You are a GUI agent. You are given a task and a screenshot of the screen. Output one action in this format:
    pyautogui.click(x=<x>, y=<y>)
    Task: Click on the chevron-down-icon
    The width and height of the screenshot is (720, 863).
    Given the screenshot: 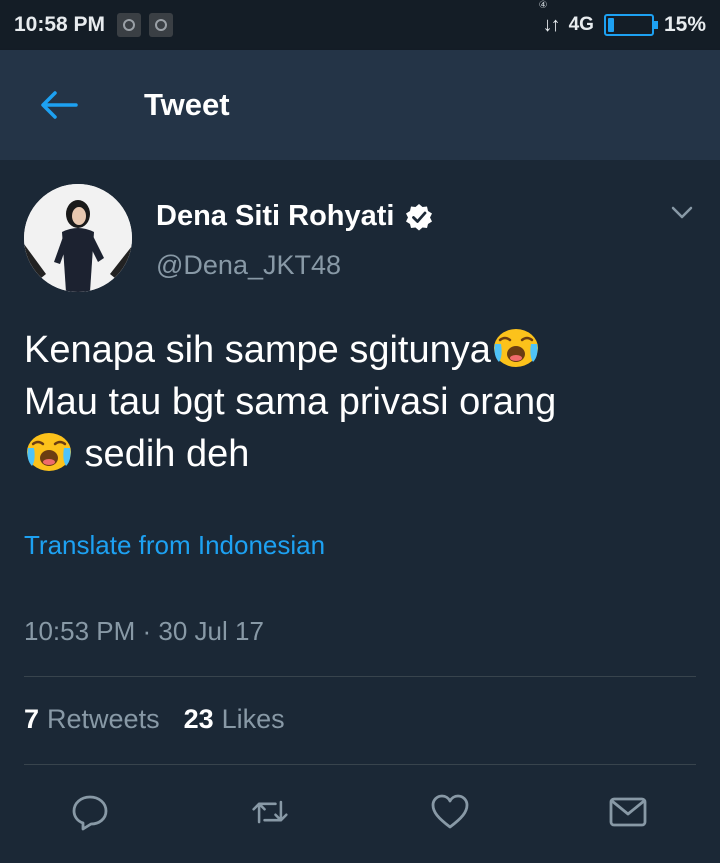 What is the action you would take?
    pyautogui.click(x=682, y=212)
    